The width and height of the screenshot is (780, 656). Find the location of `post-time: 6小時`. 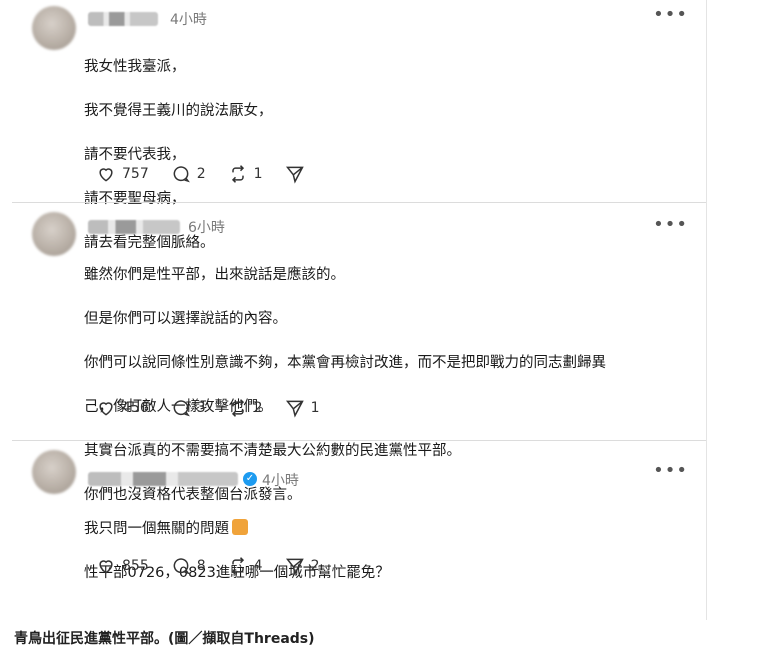

post-time: 6小時 is located at coordinates (206, 228).